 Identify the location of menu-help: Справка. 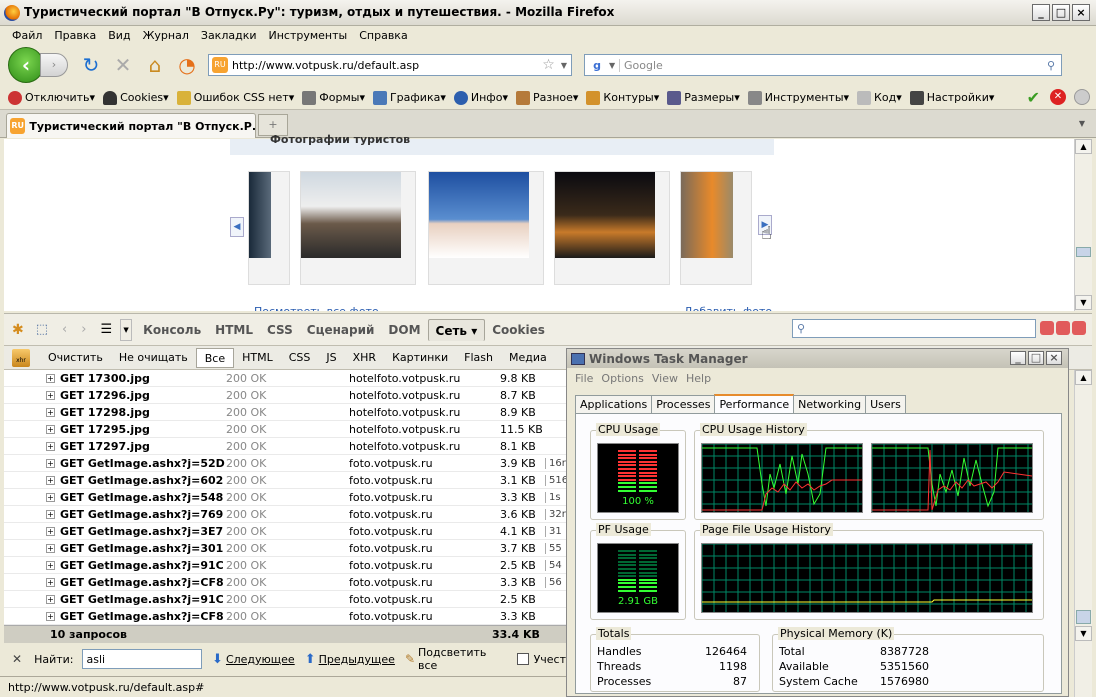
(383, 35).